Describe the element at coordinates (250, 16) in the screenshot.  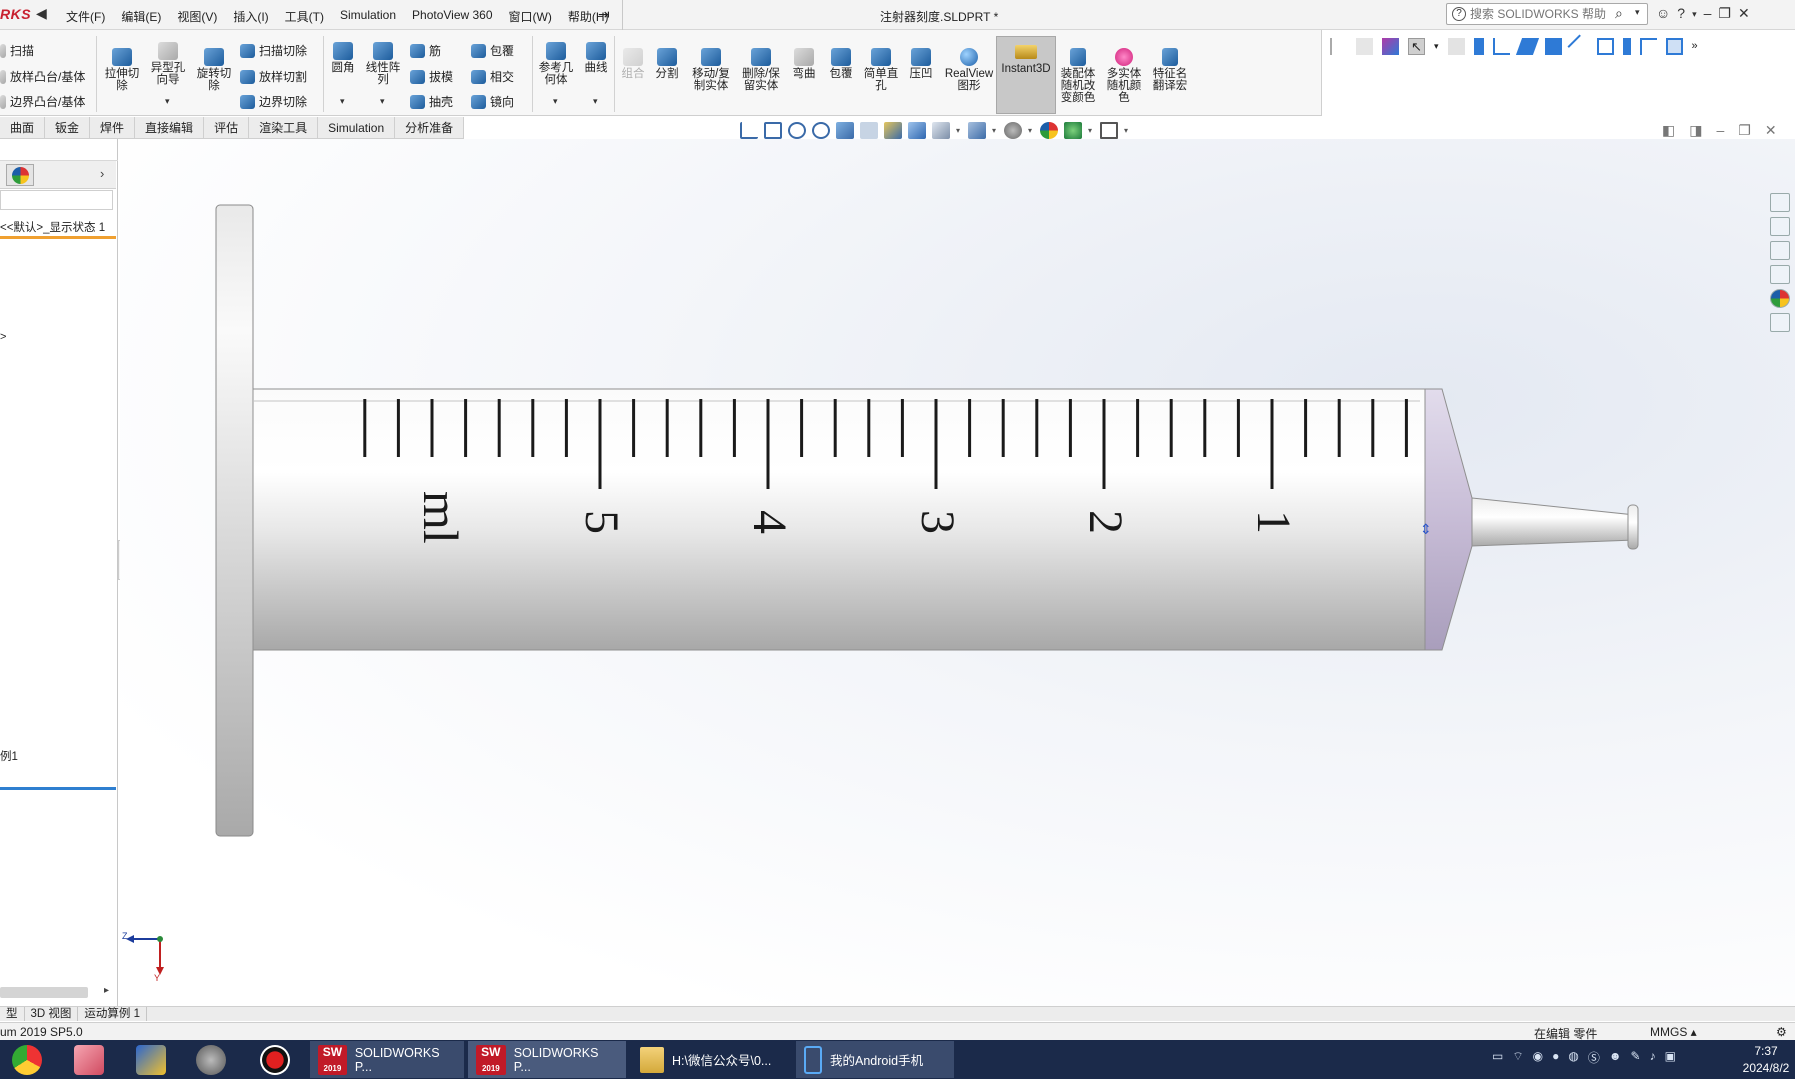
I see `menu-insert: 插入(I)` at that location.